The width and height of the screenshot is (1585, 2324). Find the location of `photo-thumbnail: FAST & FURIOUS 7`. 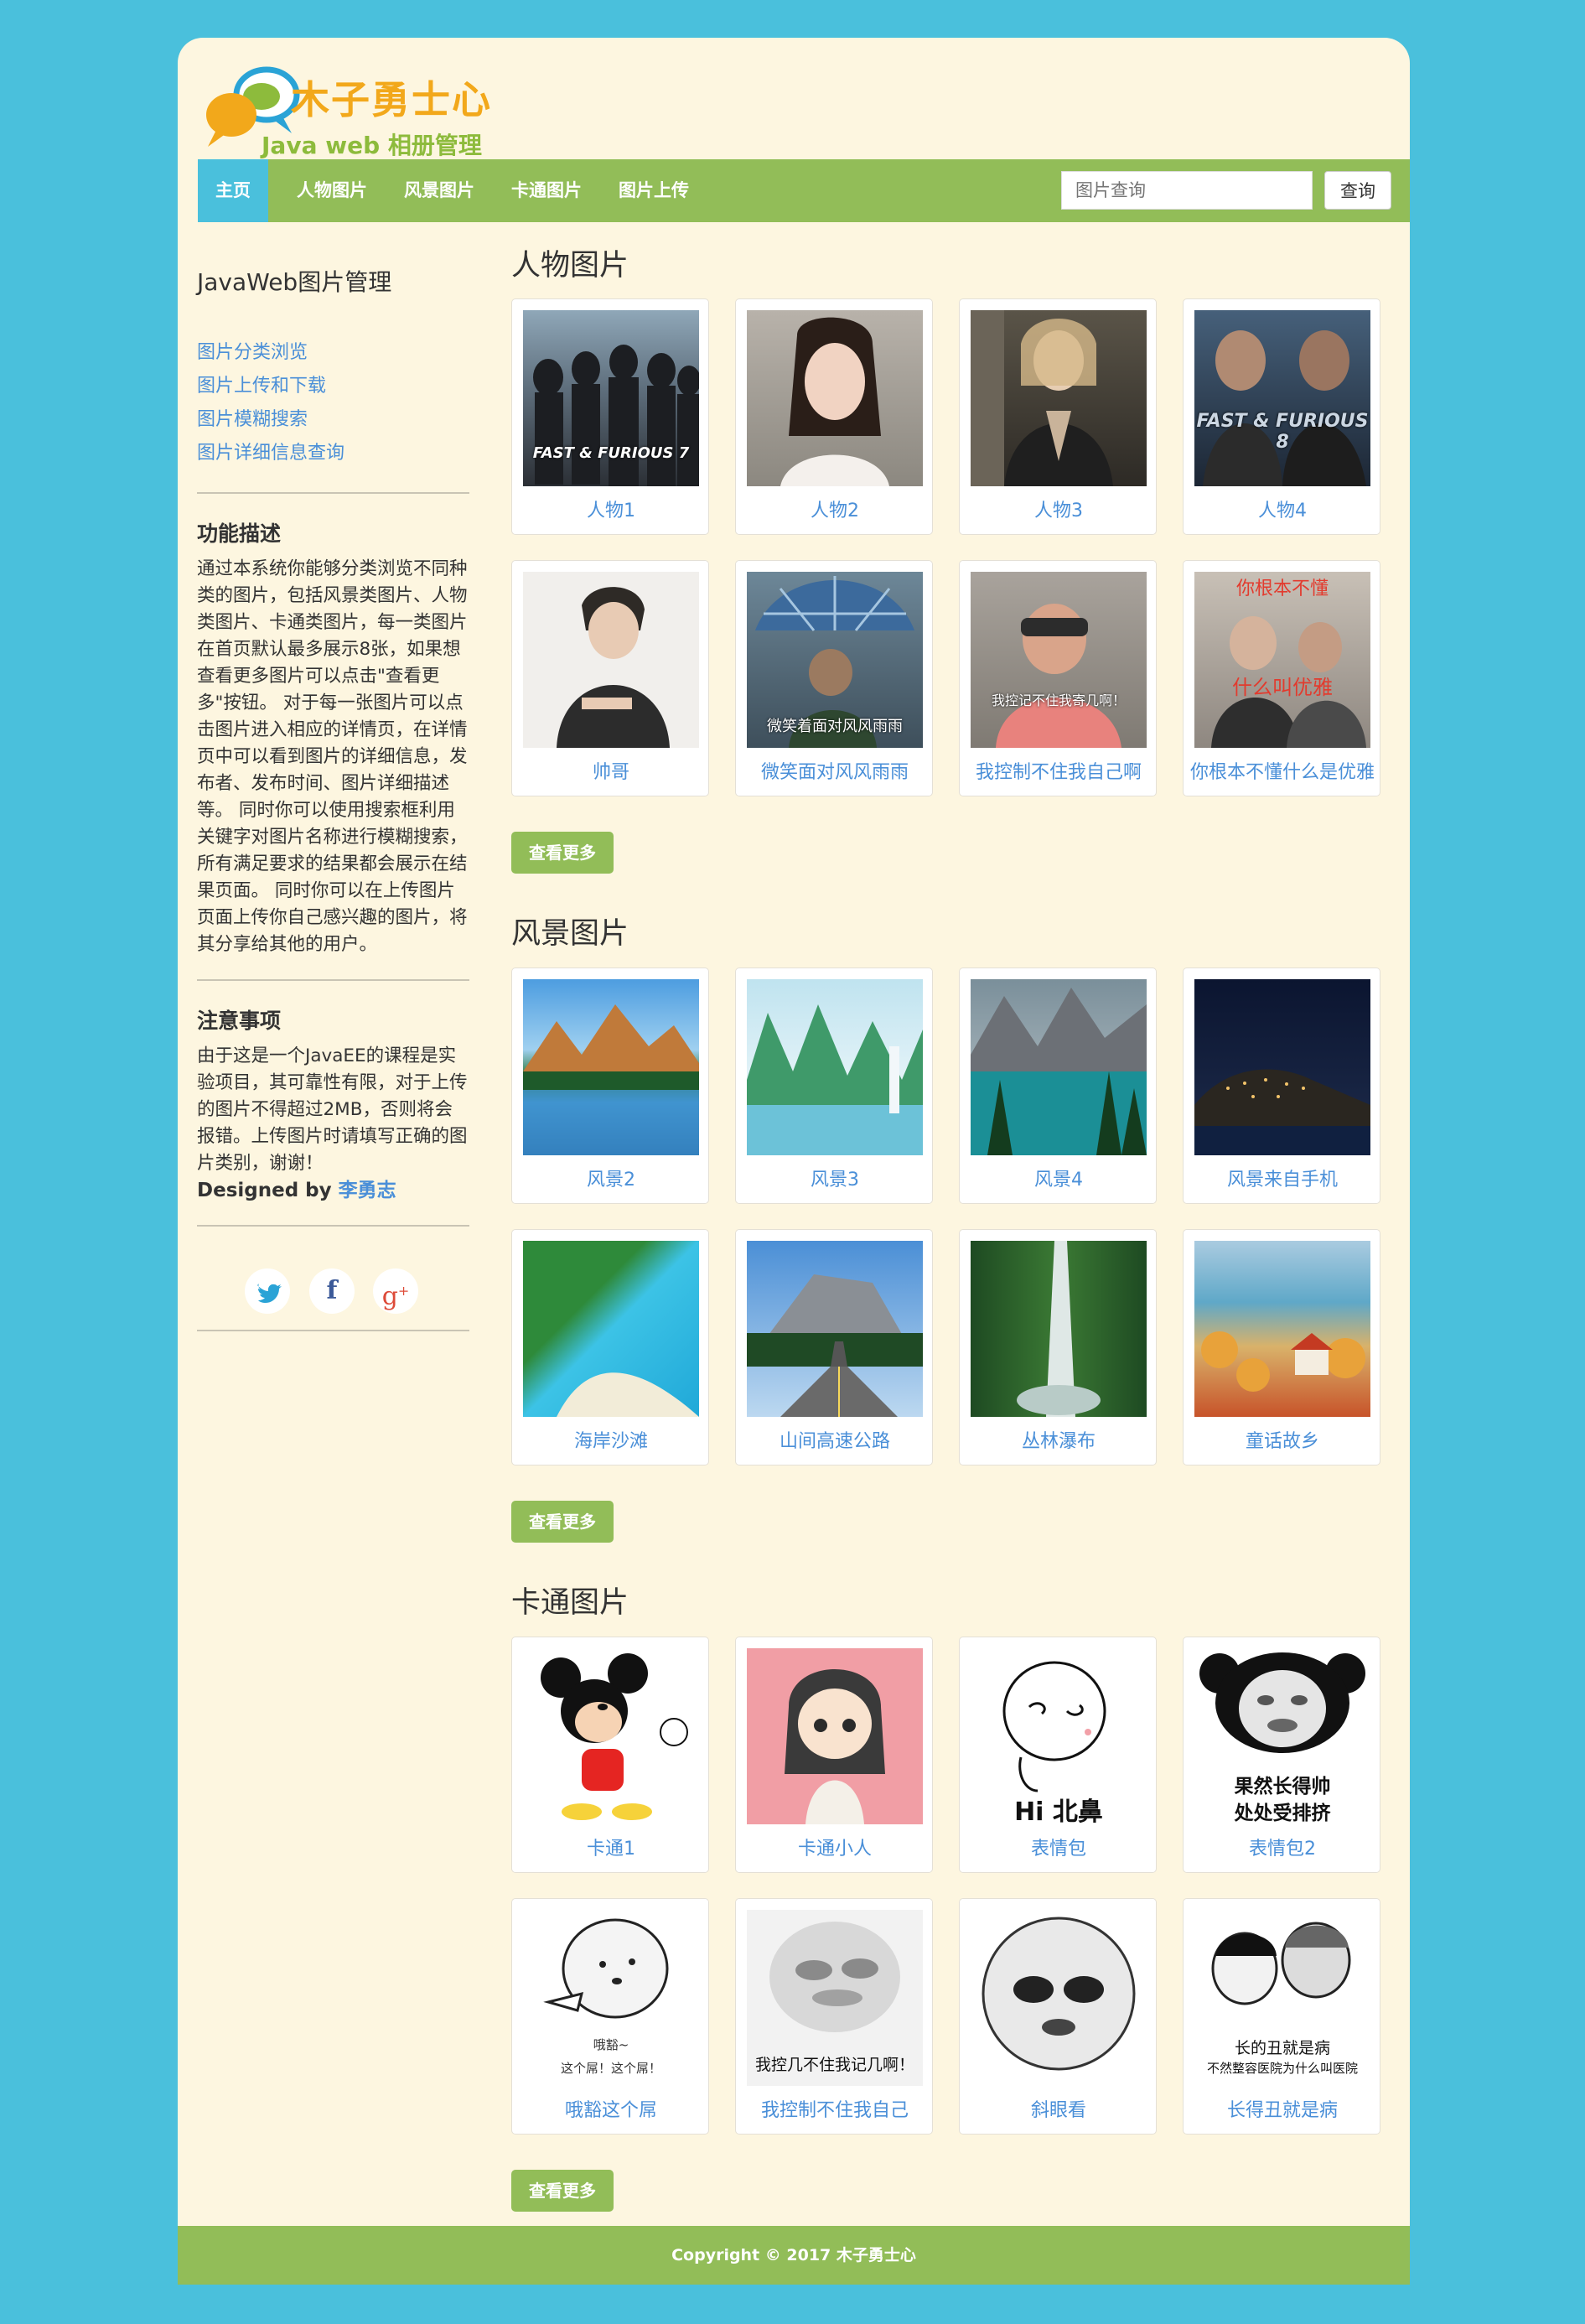

photo-thumbnail: FAST & FURIOUS 7 is located at coordinates (611, 398).